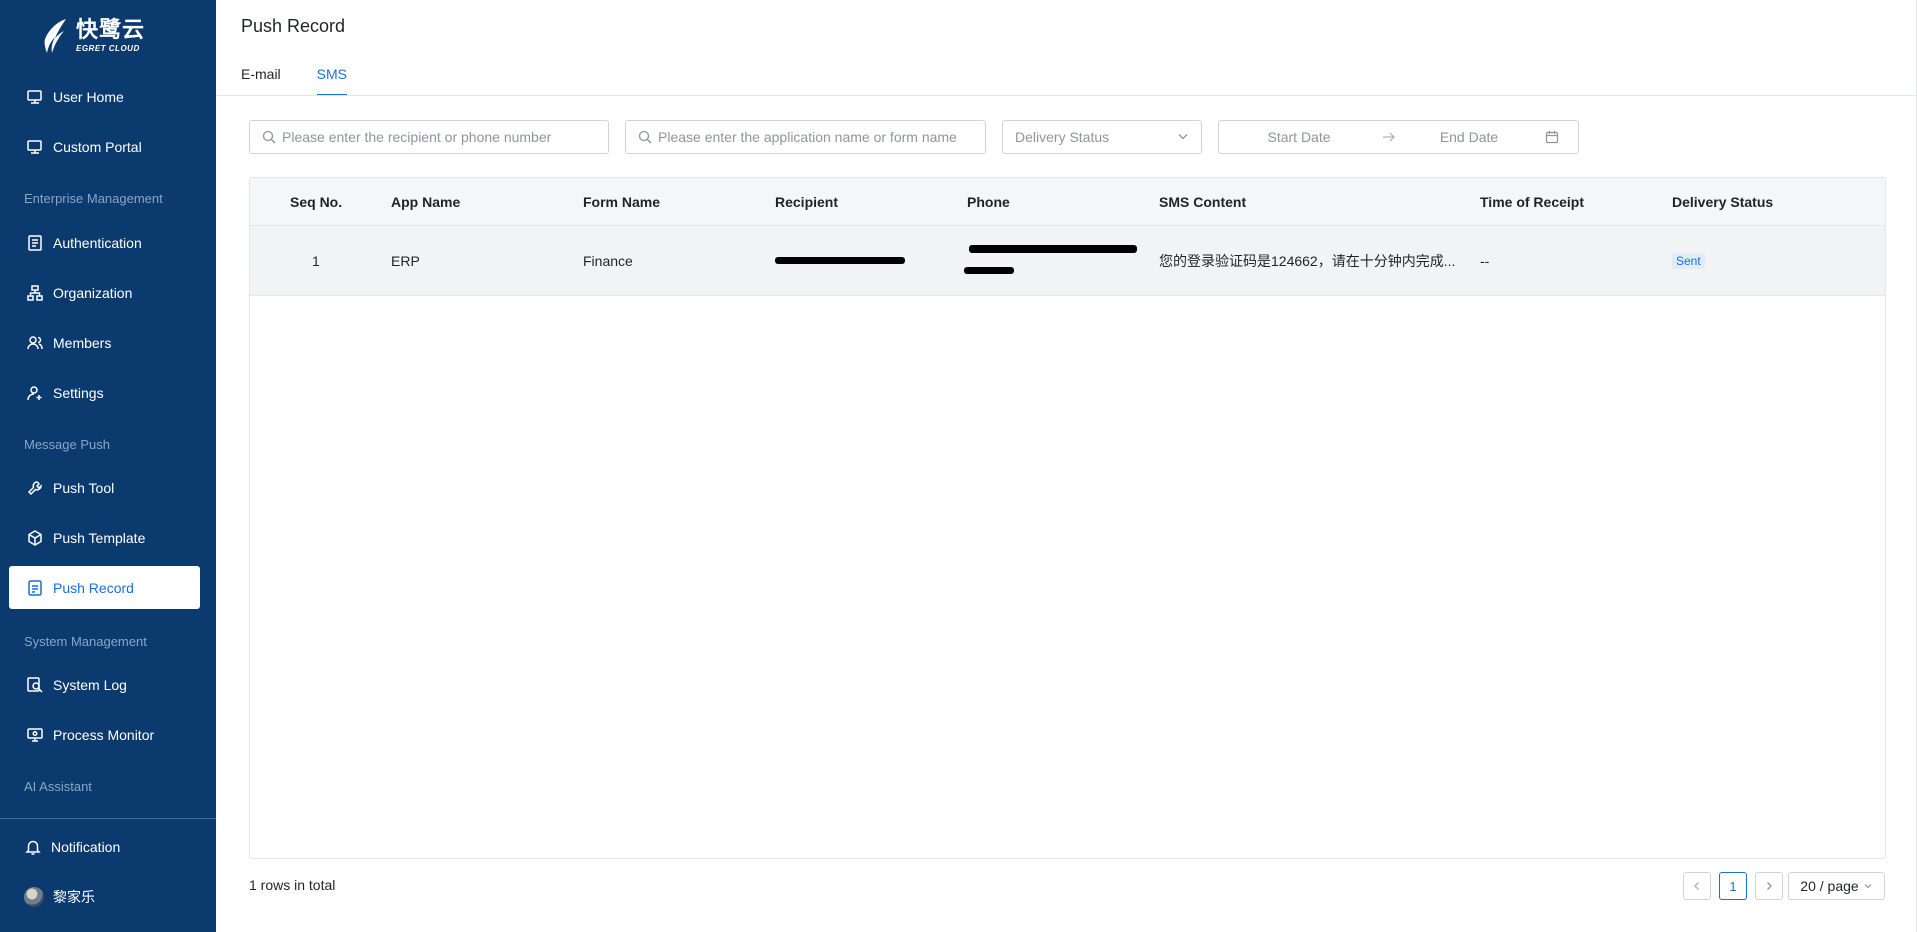 Image resolution: width=1917 pixels, height=932 pixels. Describe the element at coordinates (74, 896) in the screenshot. I see `user-name: 黎家乐` at that location.